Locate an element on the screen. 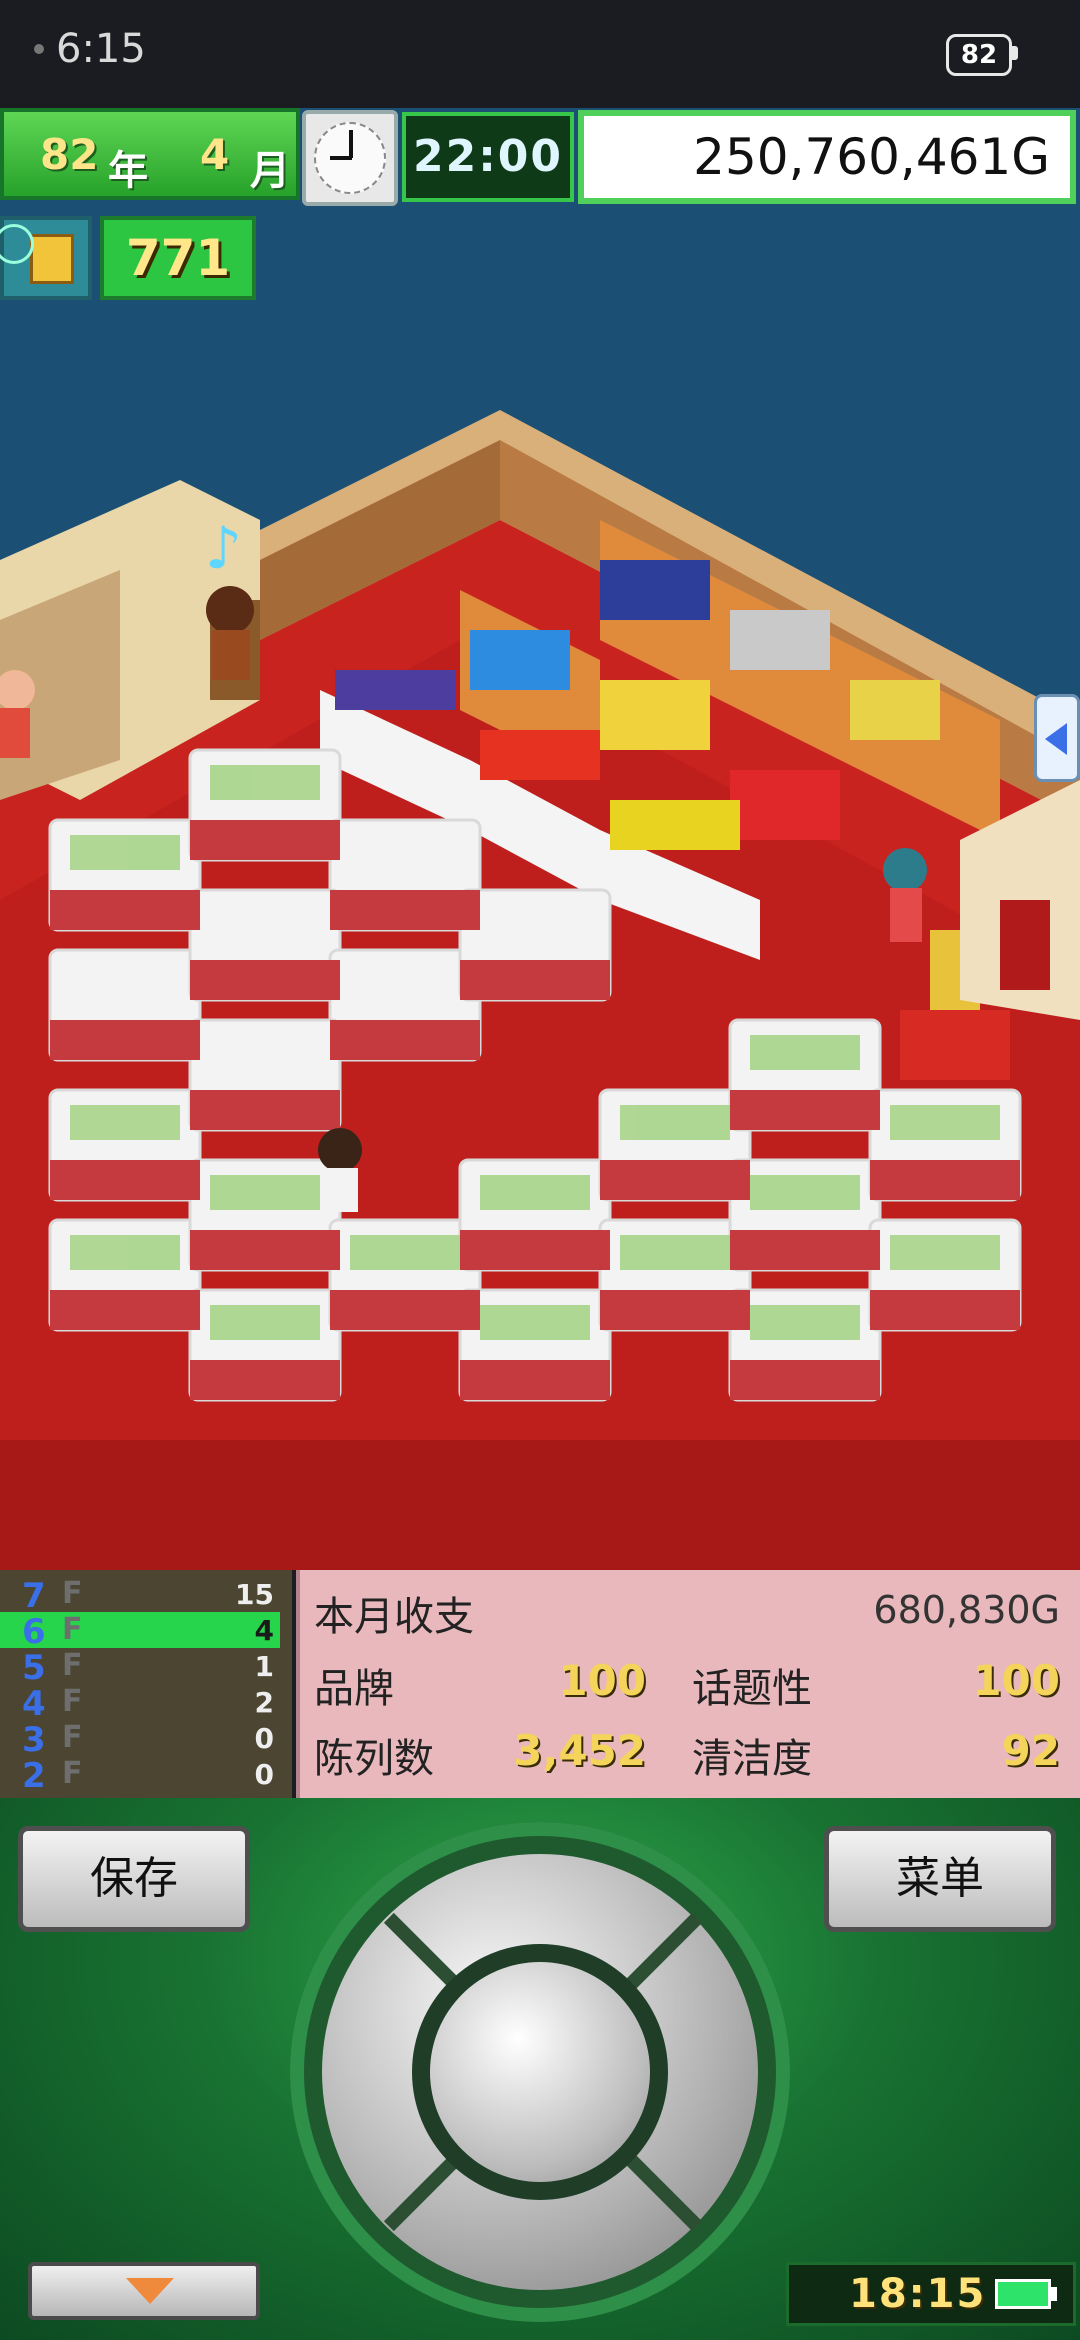 The height and width of the screenshot is (2340, 1080). topic-value: 100 is located at coordinates (1016, 1680).